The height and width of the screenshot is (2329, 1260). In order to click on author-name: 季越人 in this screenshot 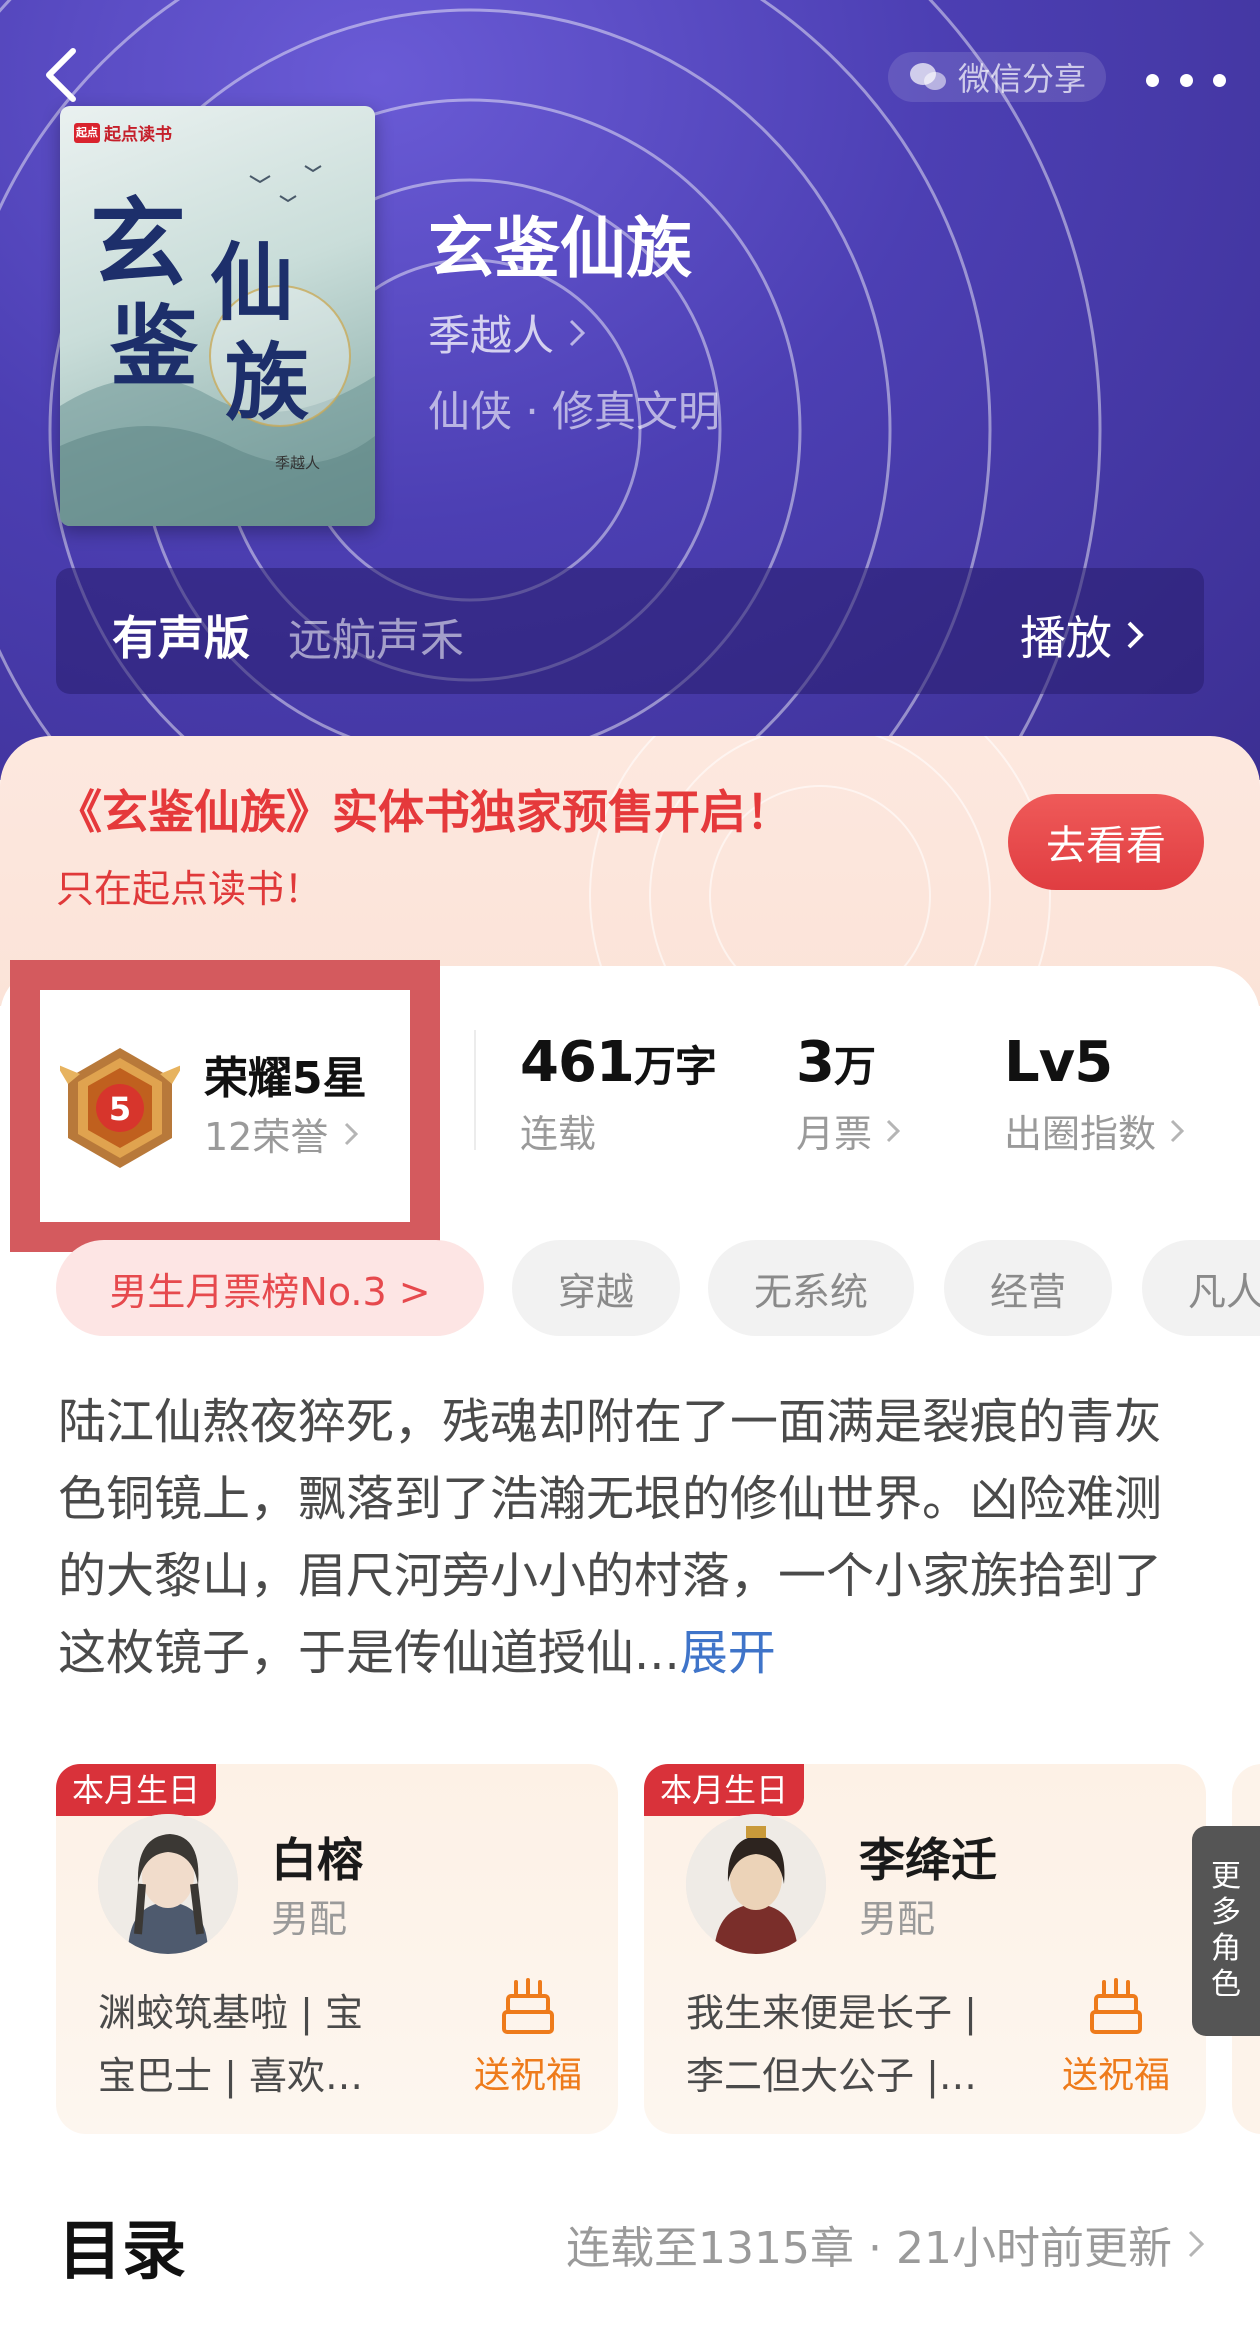, I will do `click(491, 335)`.